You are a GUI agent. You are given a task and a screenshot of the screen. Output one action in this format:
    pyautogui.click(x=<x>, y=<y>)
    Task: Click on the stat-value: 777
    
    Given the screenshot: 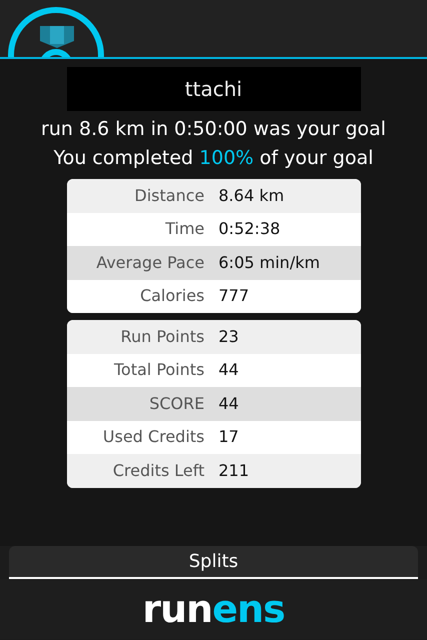 What is the action you would take?
    pyautogui.click(x=234, y=296)
    